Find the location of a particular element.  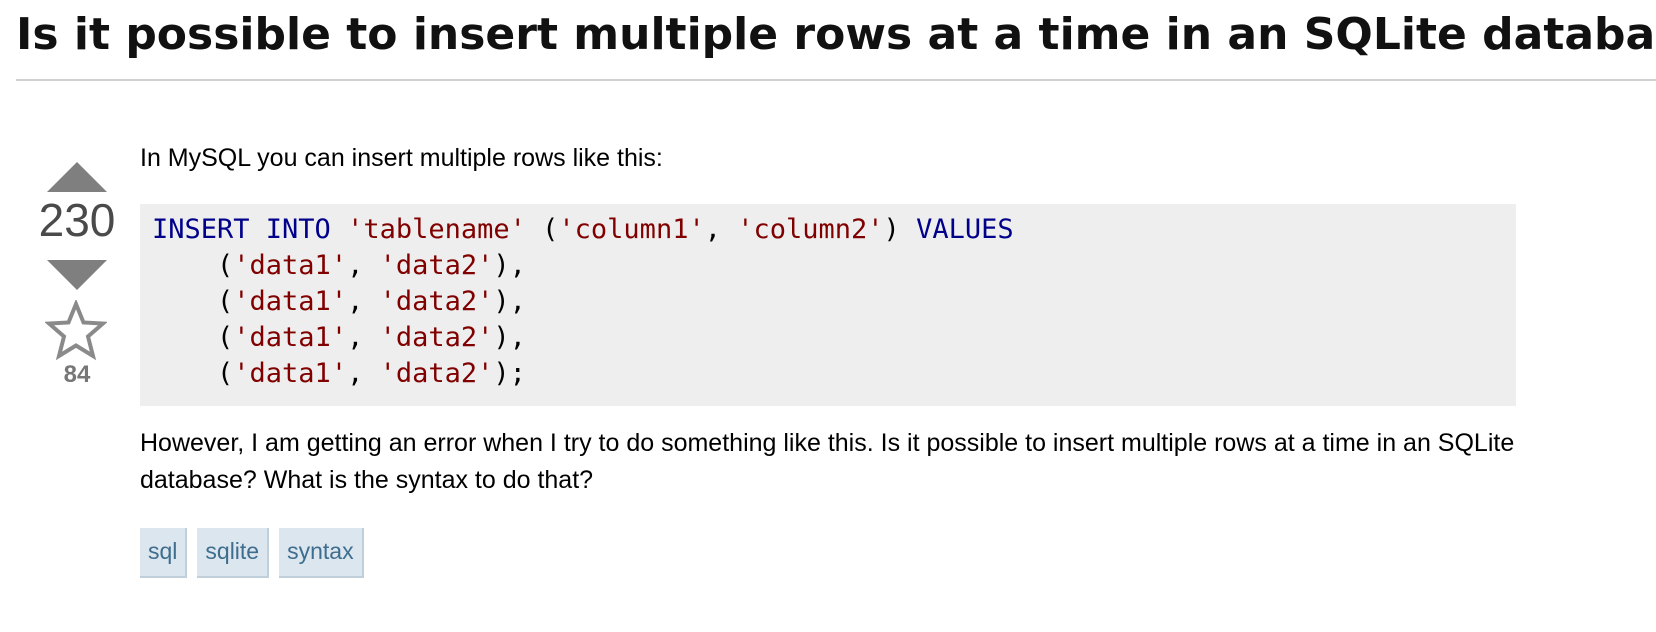

title-divider is located at coordinates (836, 80).